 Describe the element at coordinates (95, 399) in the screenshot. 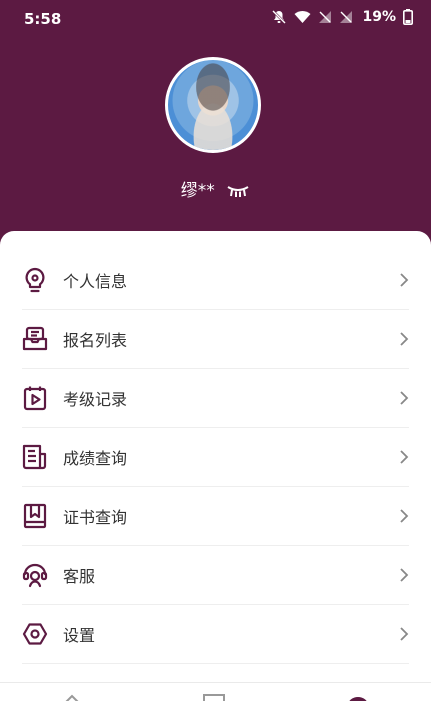

I see `menu-item-label: 考级记录` at that location.